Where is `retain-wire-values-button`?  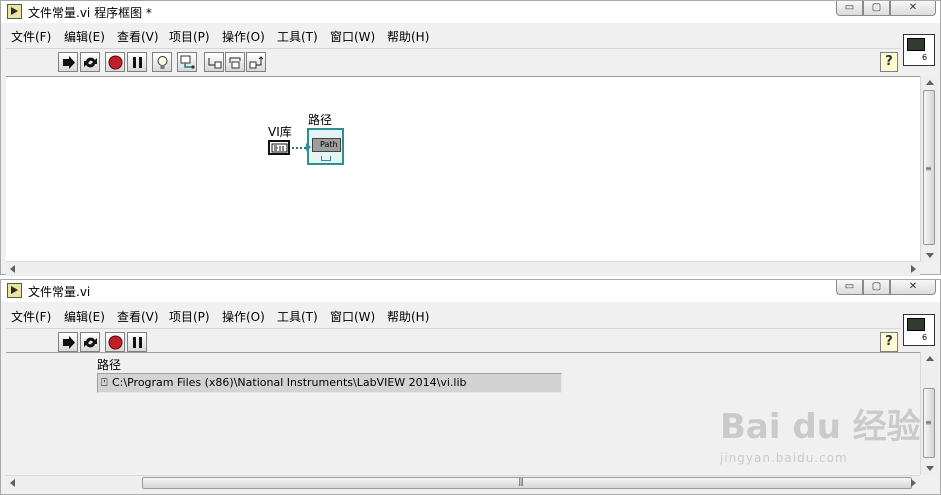 retain-wire-values-button is located at coordinates (187, 62).